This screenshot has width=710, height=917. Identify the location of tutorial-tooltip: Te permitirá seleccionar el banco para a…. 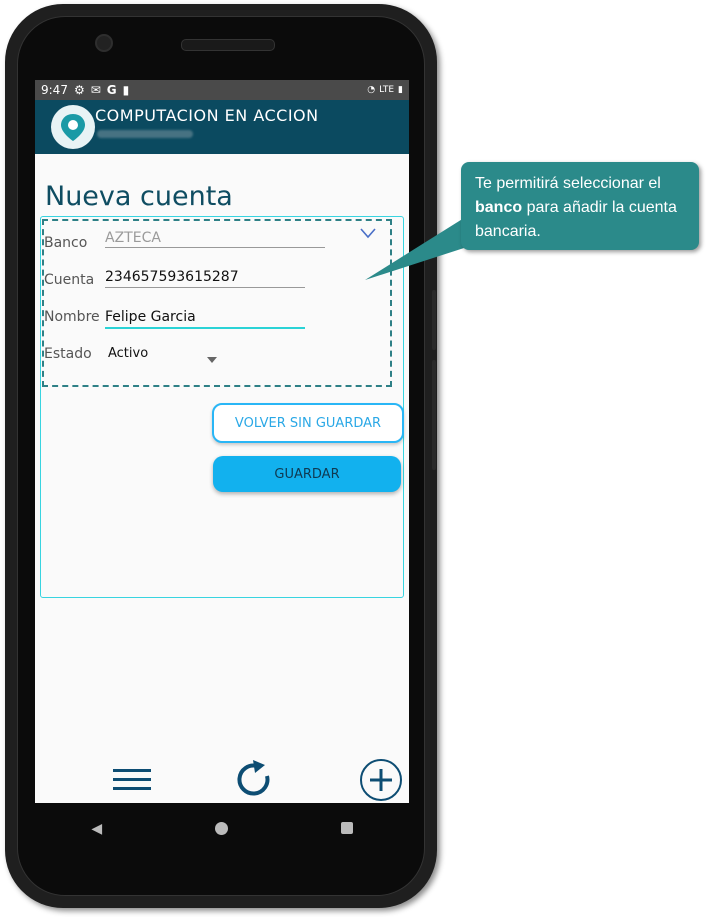
(580, 206).